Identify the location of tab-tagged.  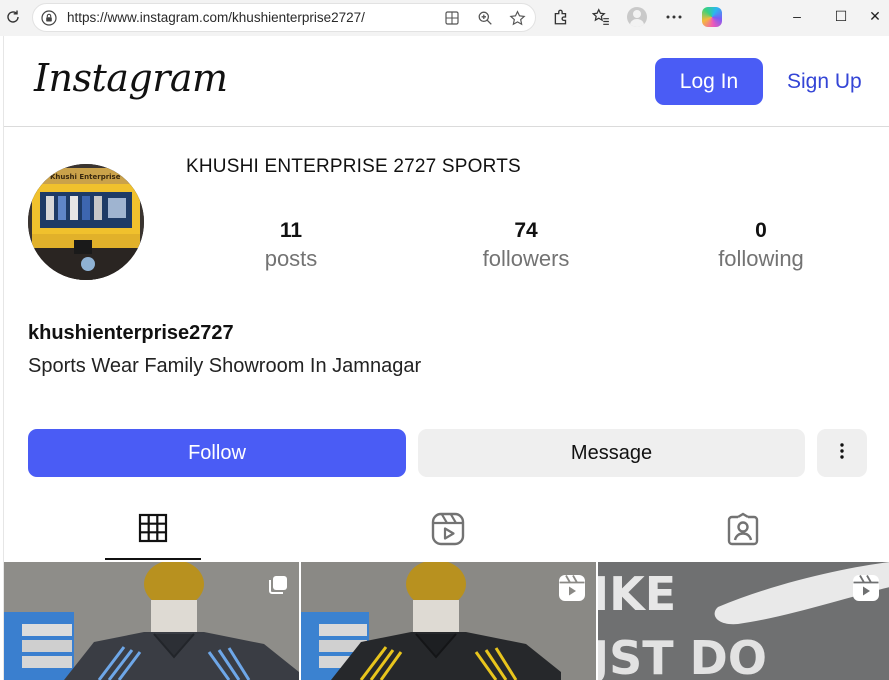
(743, 531).